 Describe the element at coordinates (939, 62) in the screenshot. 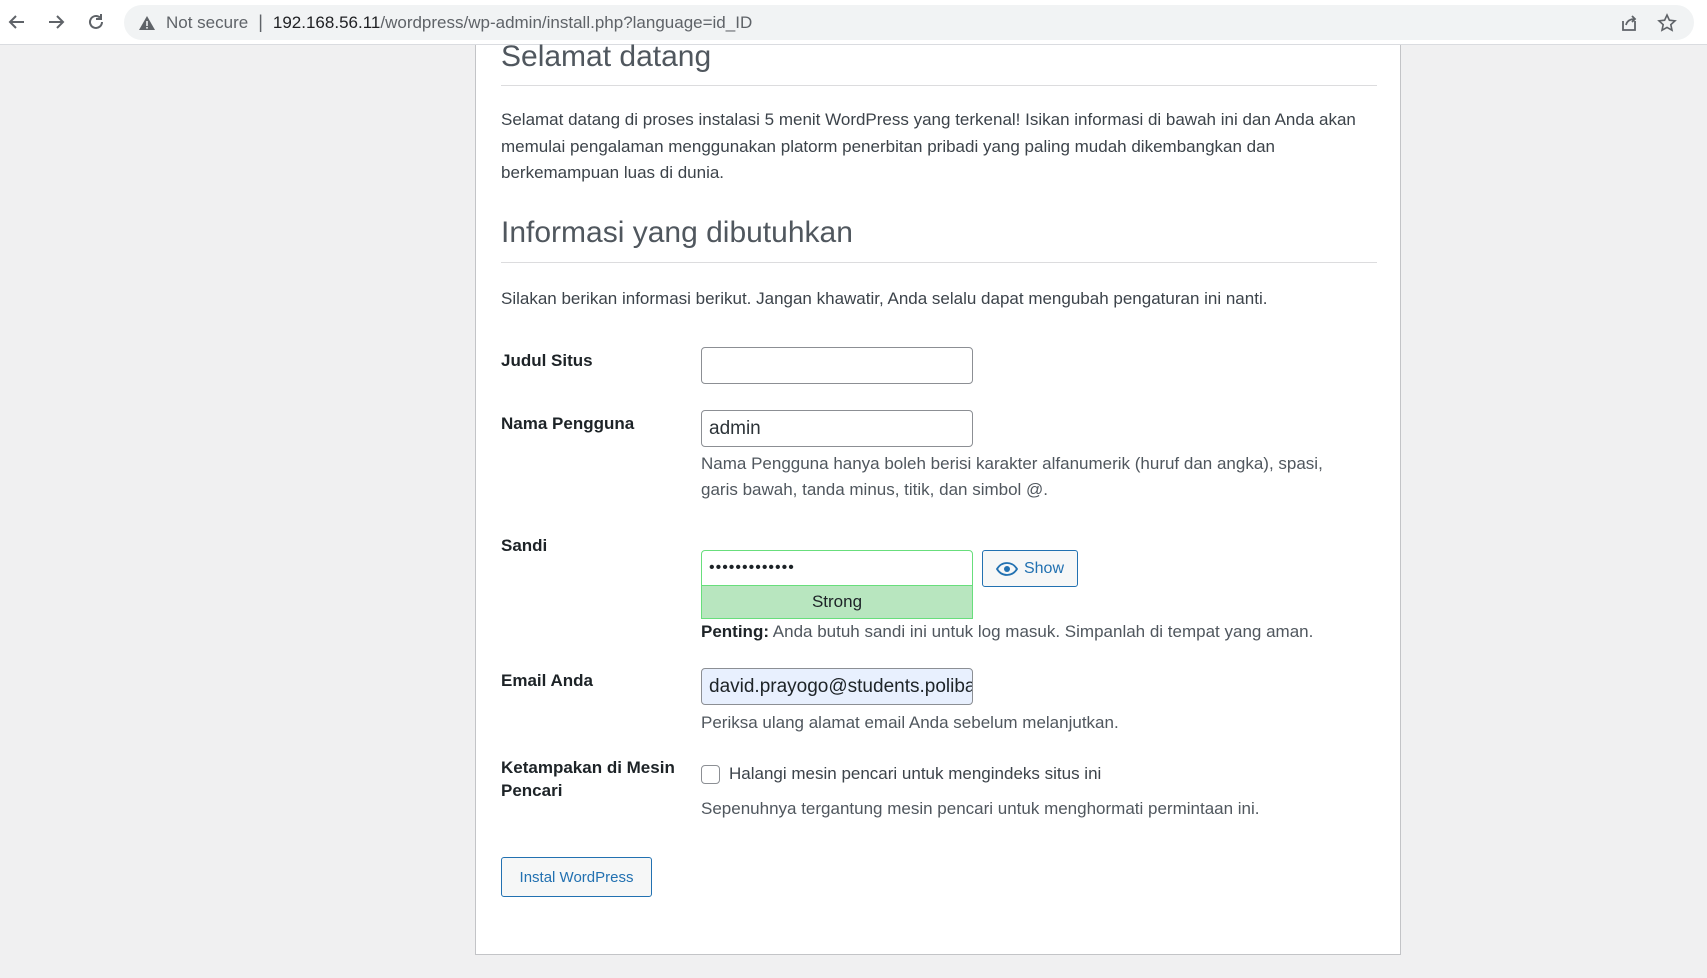

I see `welcome-heading: Selamat datang` at that location.